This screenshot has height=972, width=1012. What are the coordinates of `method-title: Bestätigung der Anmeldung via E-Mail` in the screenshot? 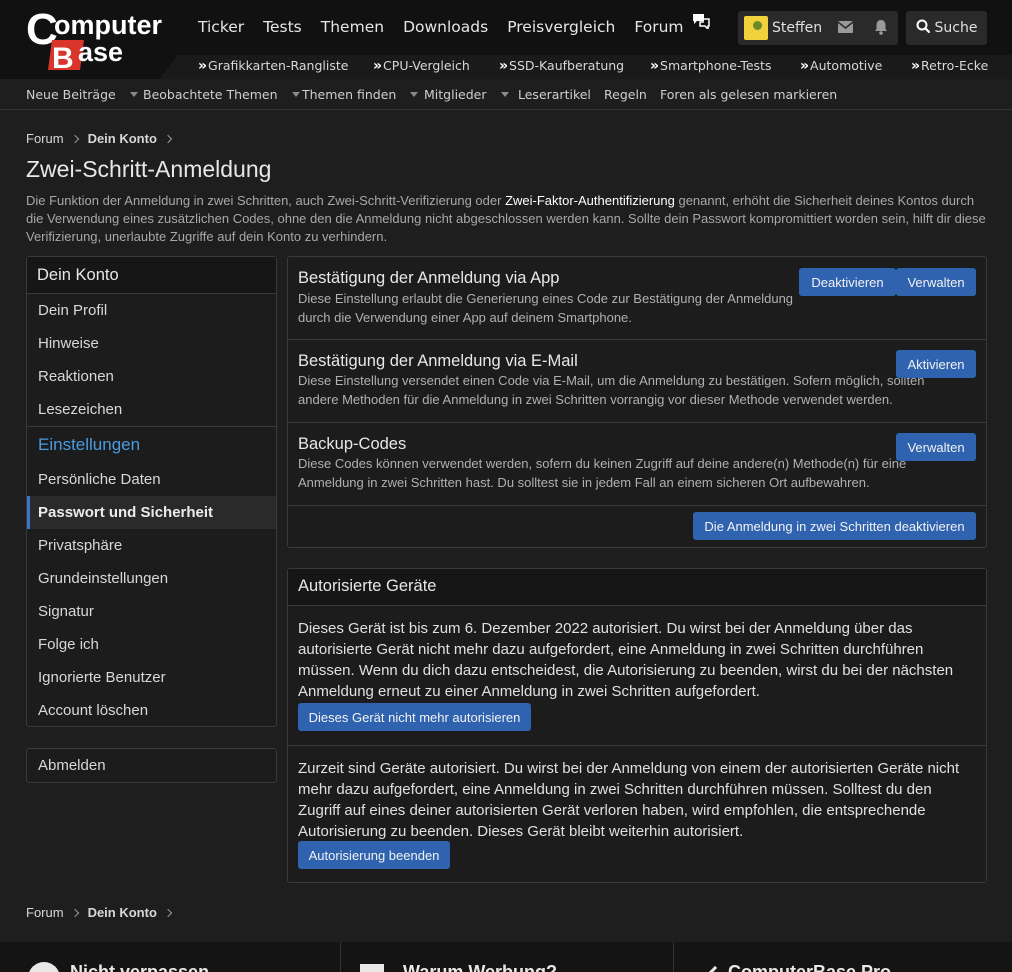 It's located at (438, 361).